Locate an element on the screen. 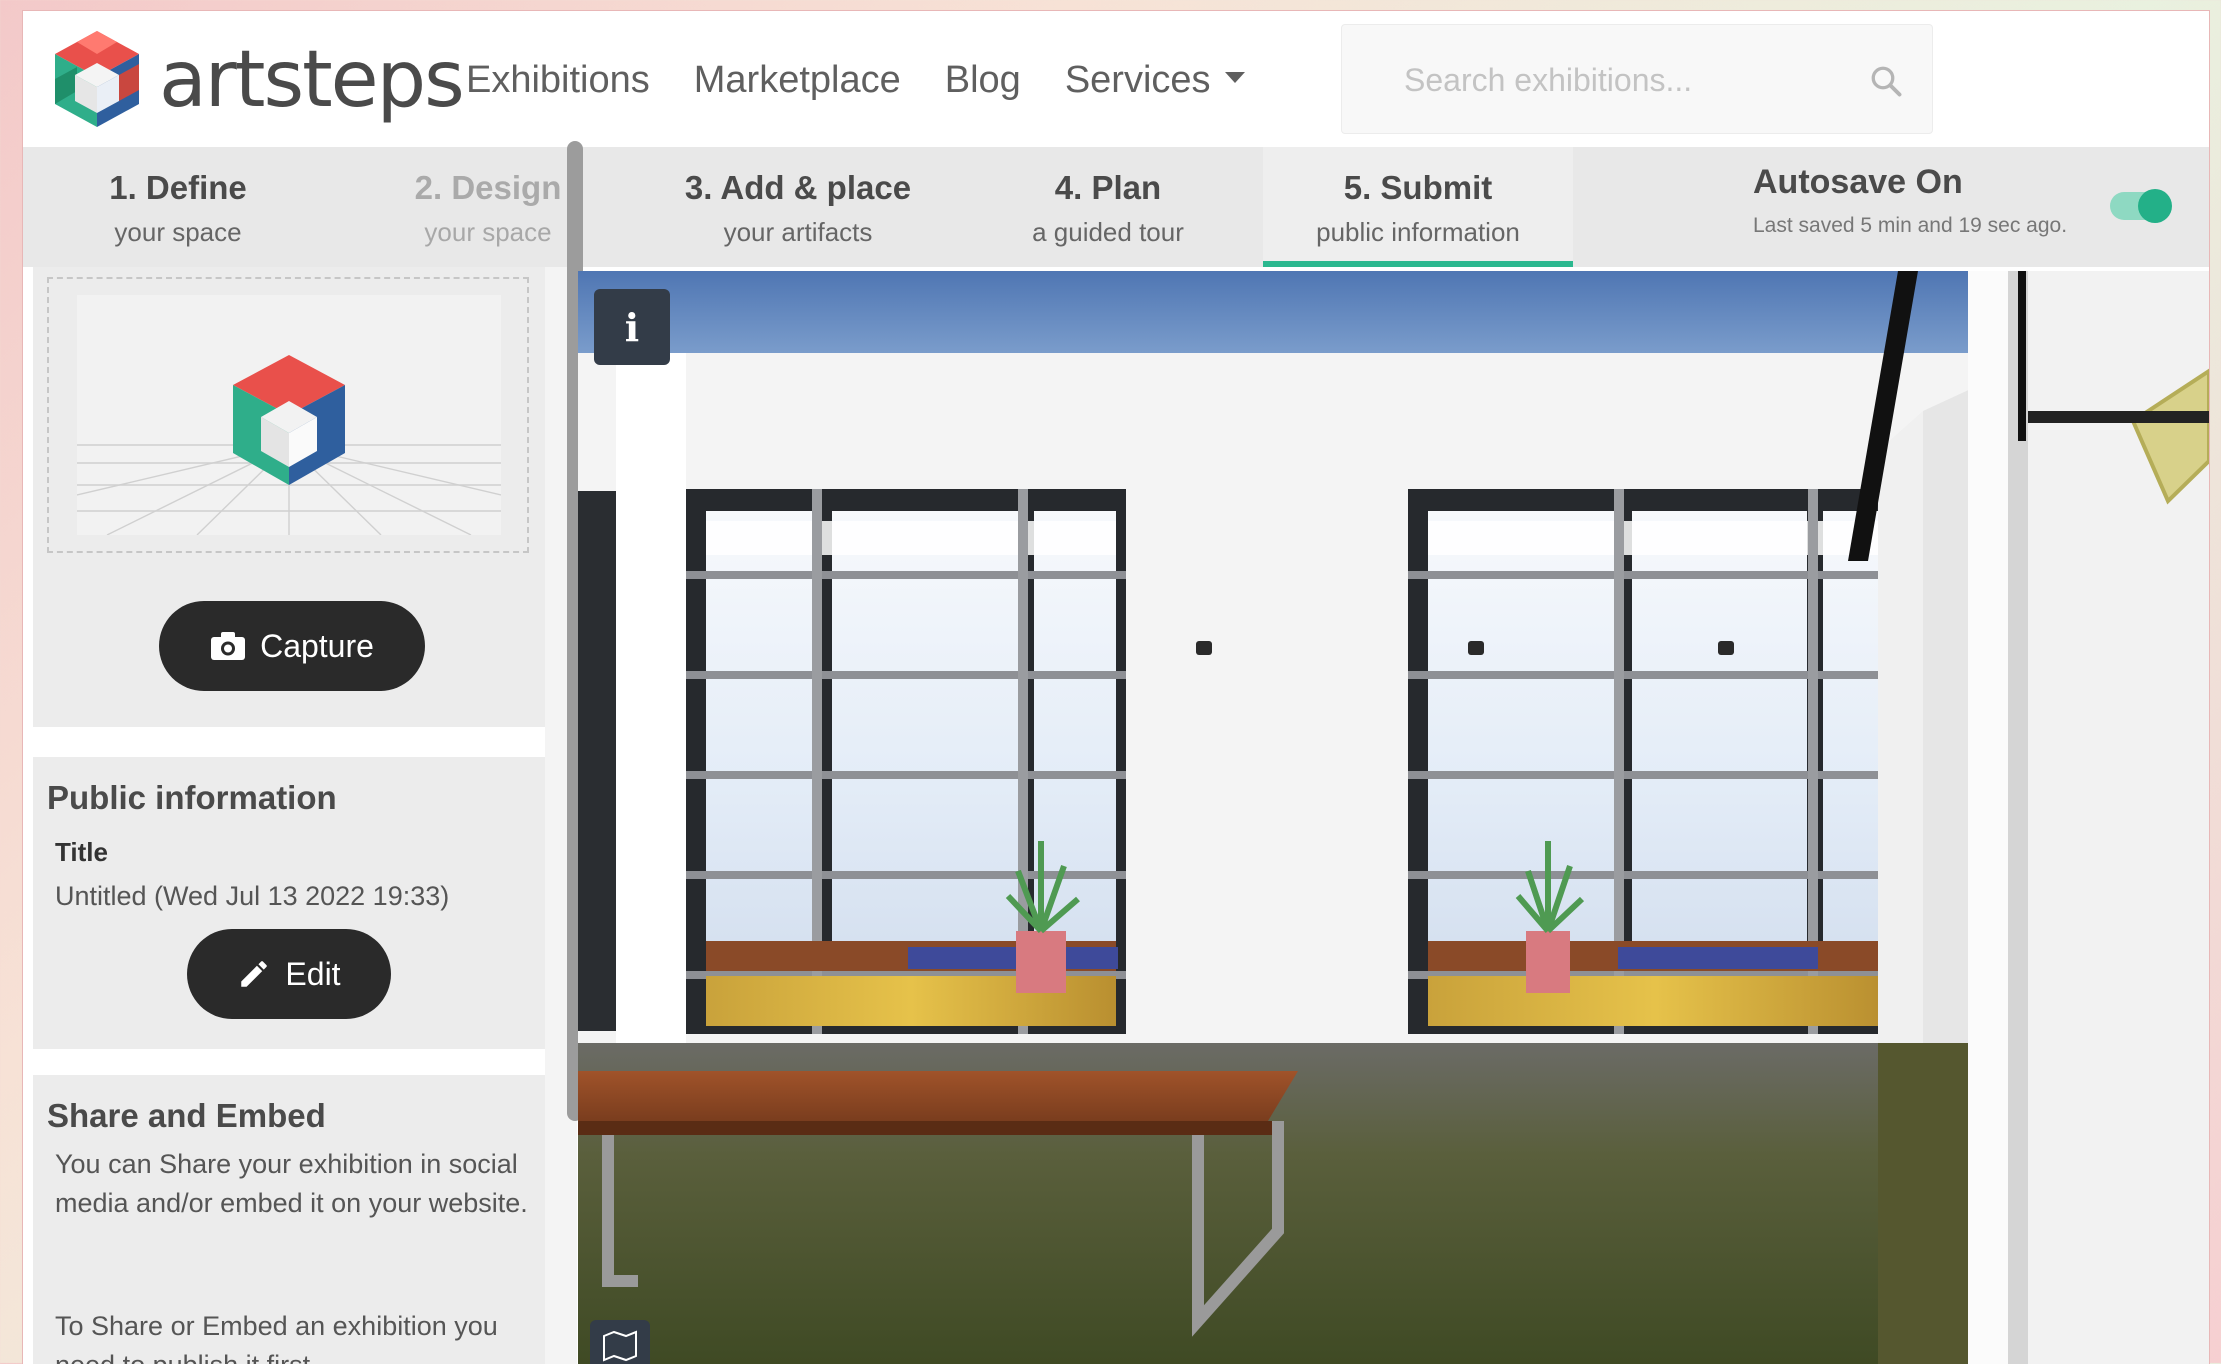  caret-down-icon is located at coordinates (1234, 78).